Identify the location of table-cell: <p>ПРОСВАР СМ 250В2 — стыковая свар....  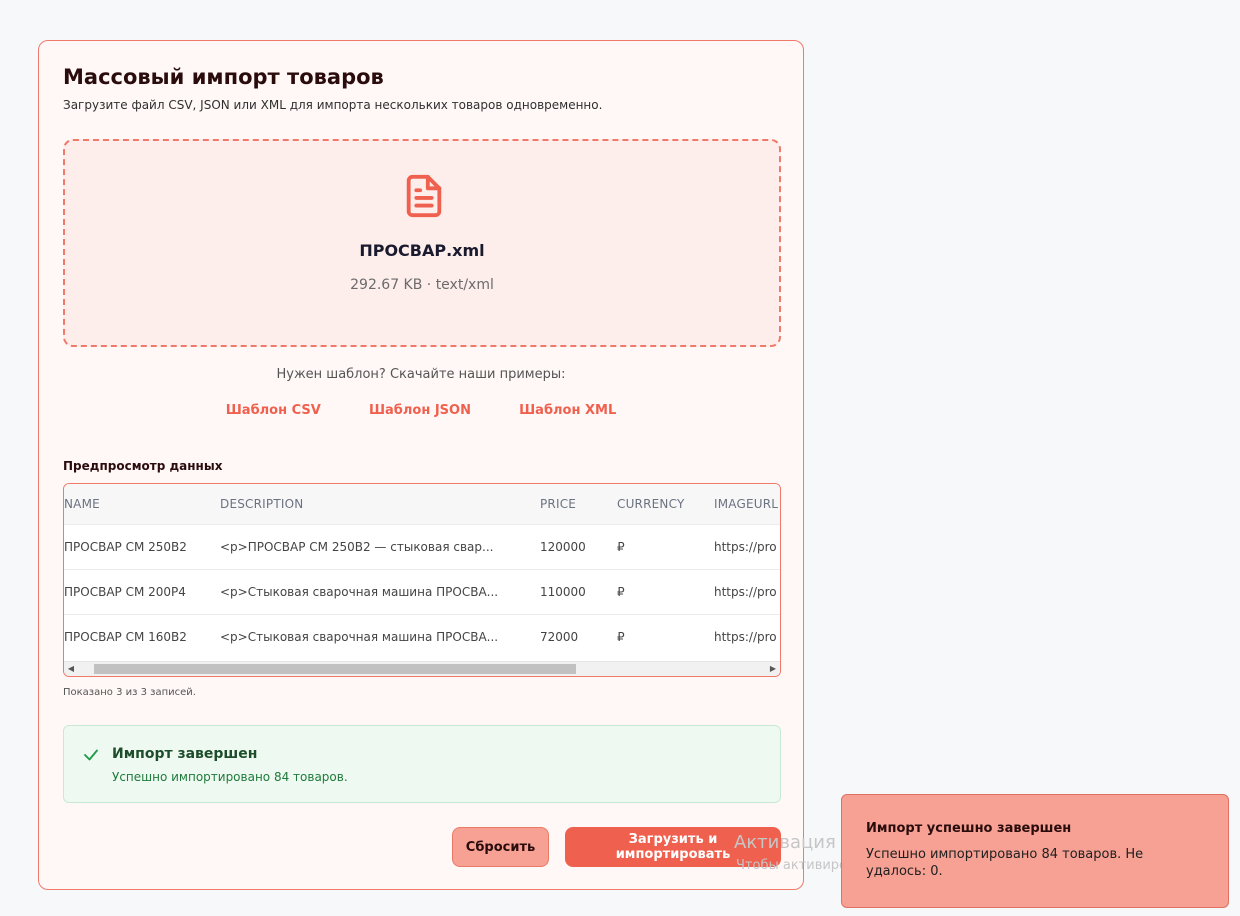
(372, 547).